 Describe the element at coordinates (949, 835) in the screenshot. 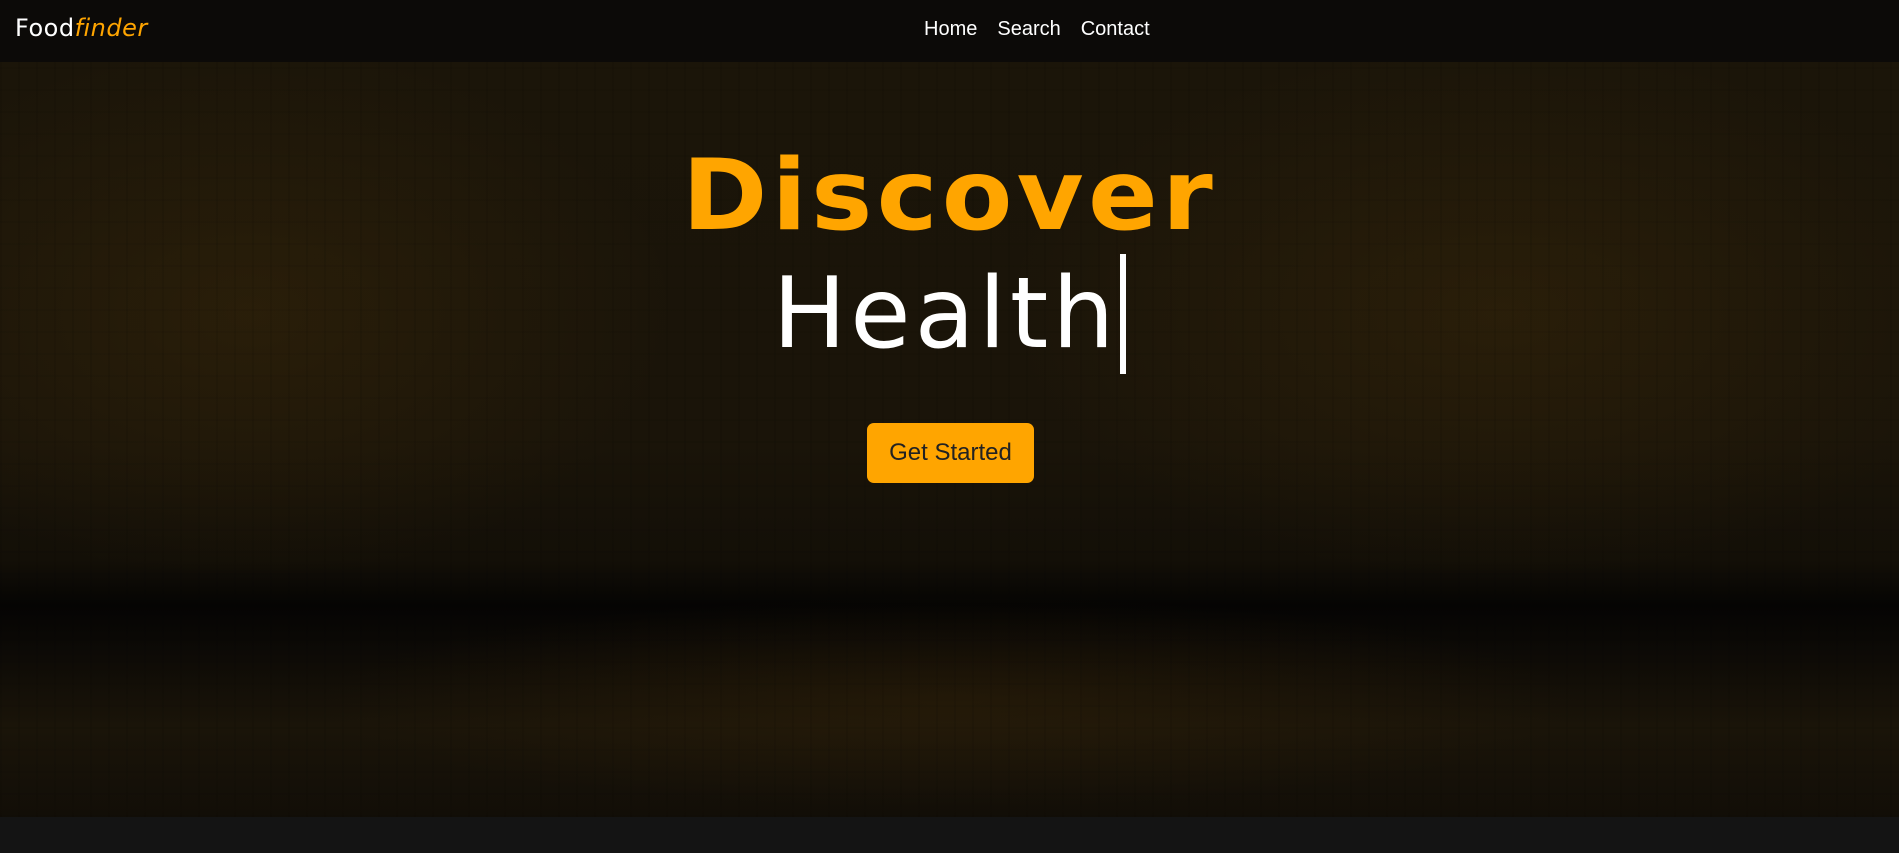

I see `footer-strip` at that location.